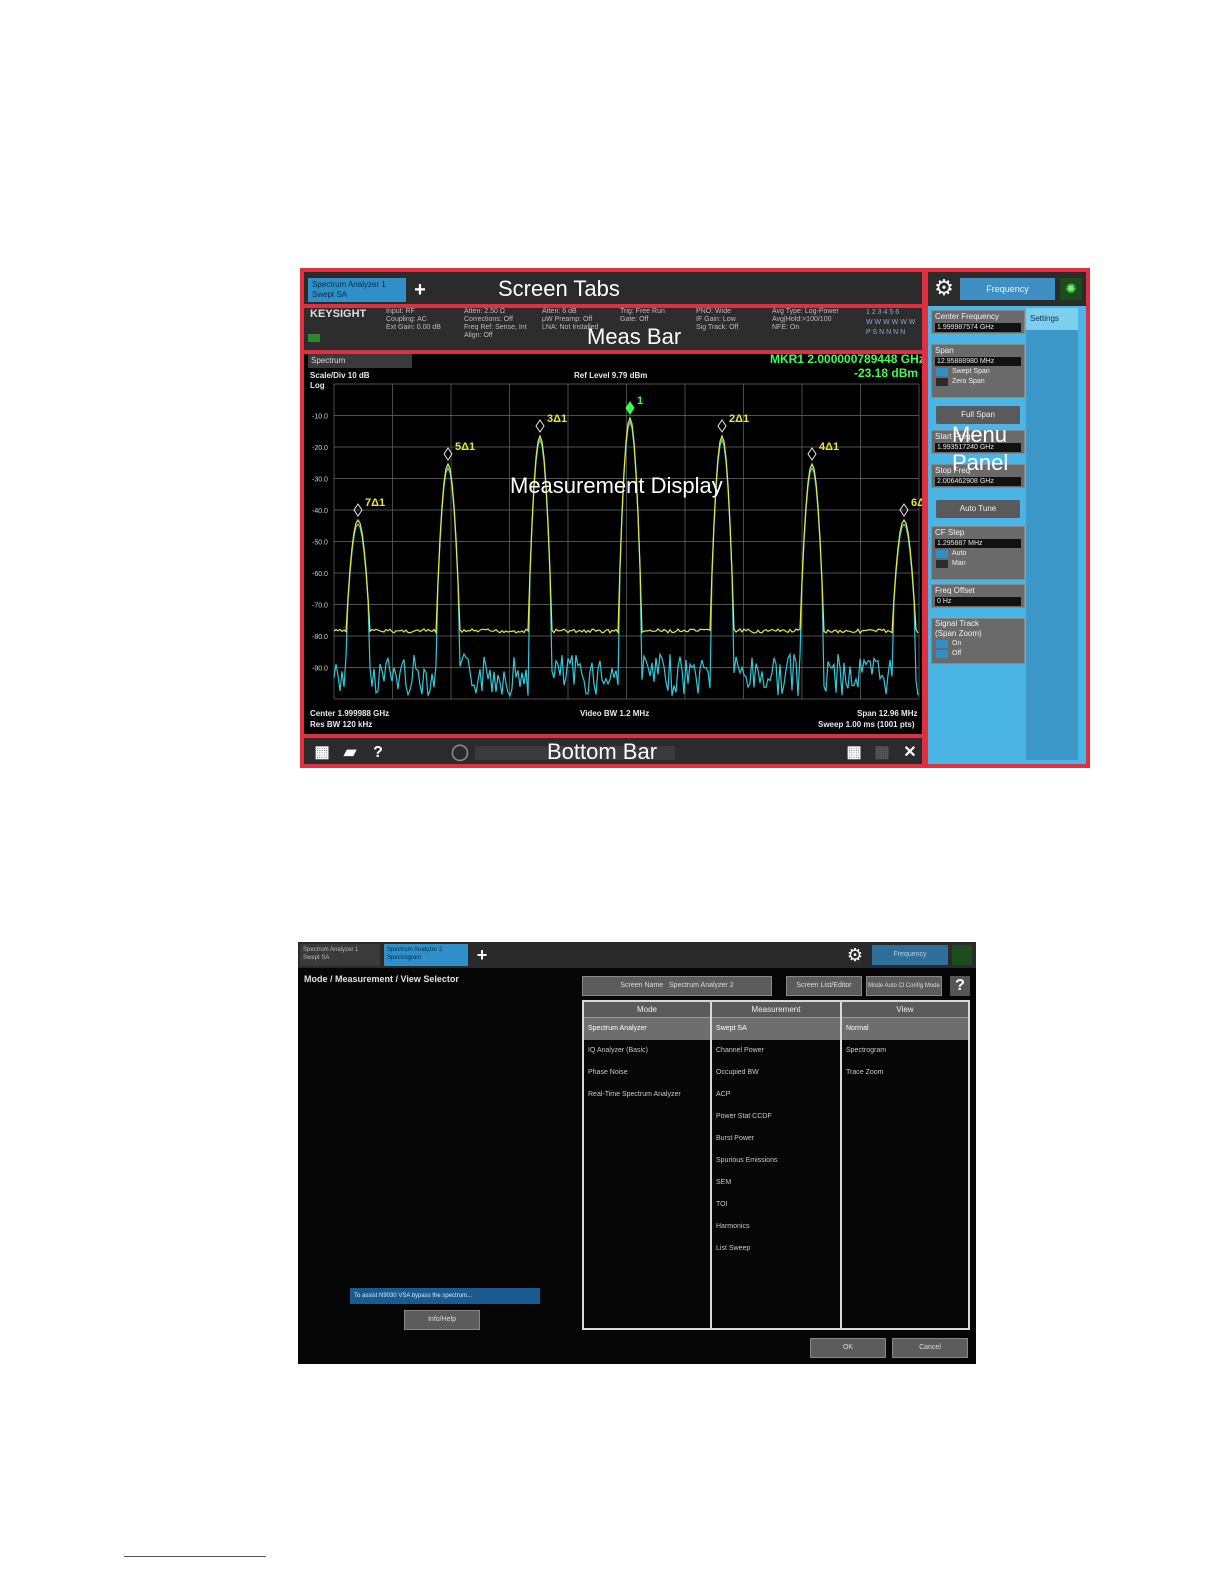 The width and height of the screenshot is (1224, 1584). Describe the element at coordinates (776, 1139) in the screenshot. I see `measurement-item: Burst Power` at that location.